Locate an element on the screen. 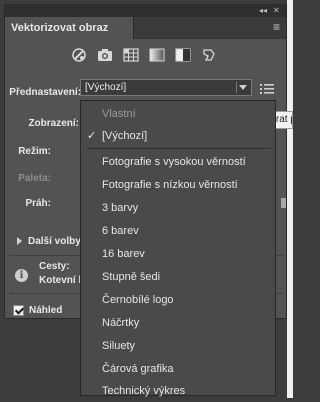 The width and height of the screenshot is (320, 402). menu-item-label: Fotografie s nízkou věrností is located at coordinates (170, 185).